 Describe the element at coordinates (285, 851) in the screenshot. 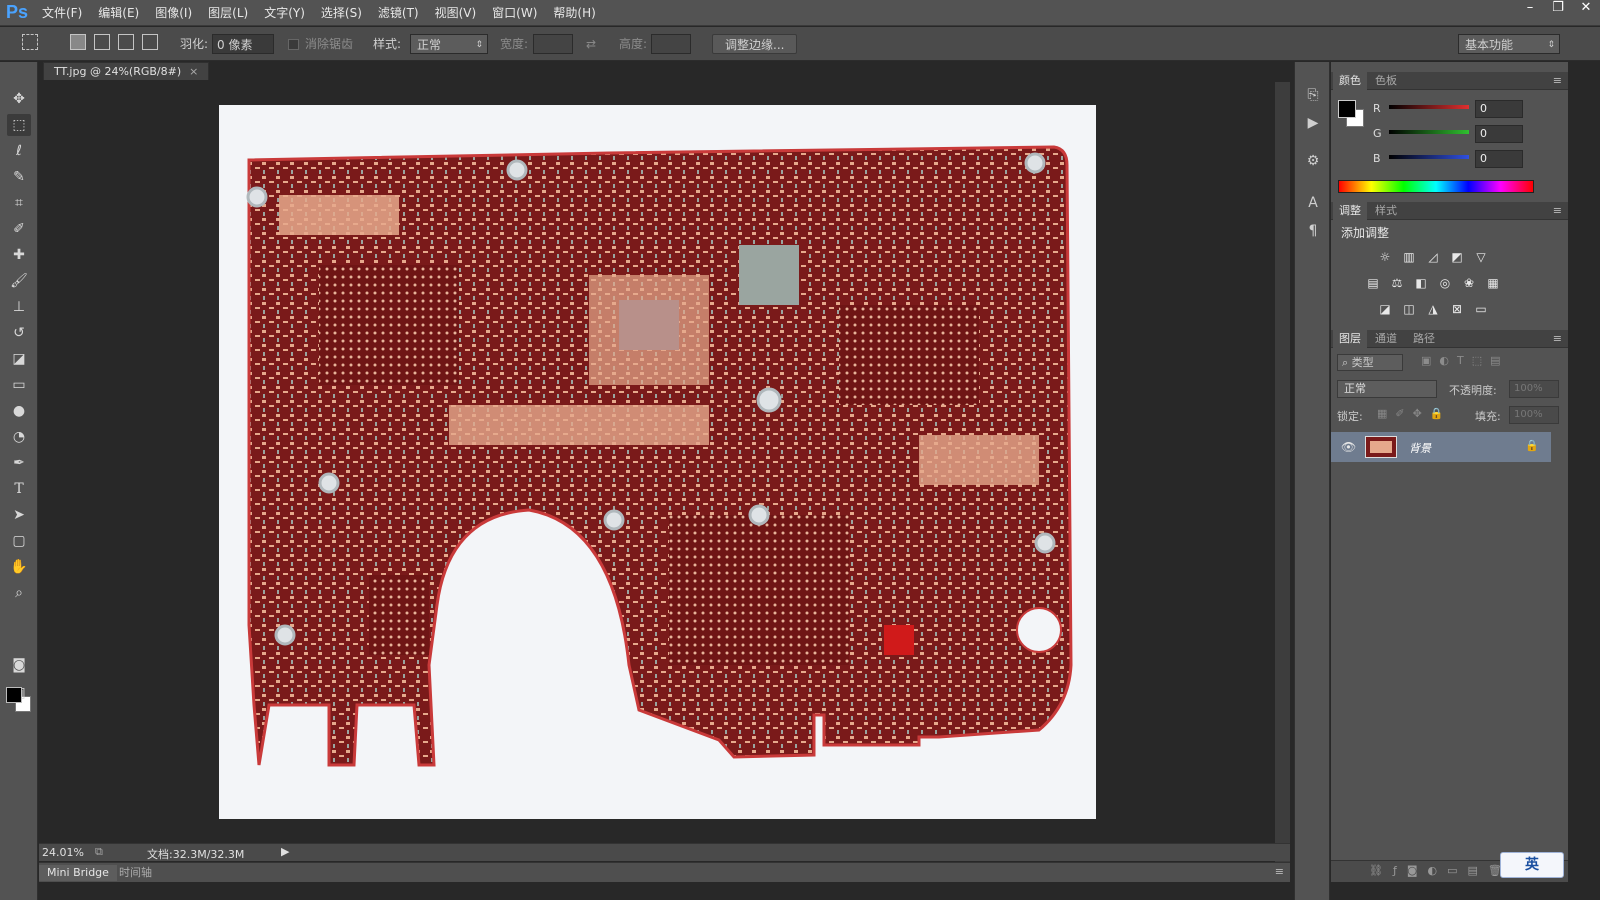

I see `status-menu-arrow-icon: ▶` at that location.